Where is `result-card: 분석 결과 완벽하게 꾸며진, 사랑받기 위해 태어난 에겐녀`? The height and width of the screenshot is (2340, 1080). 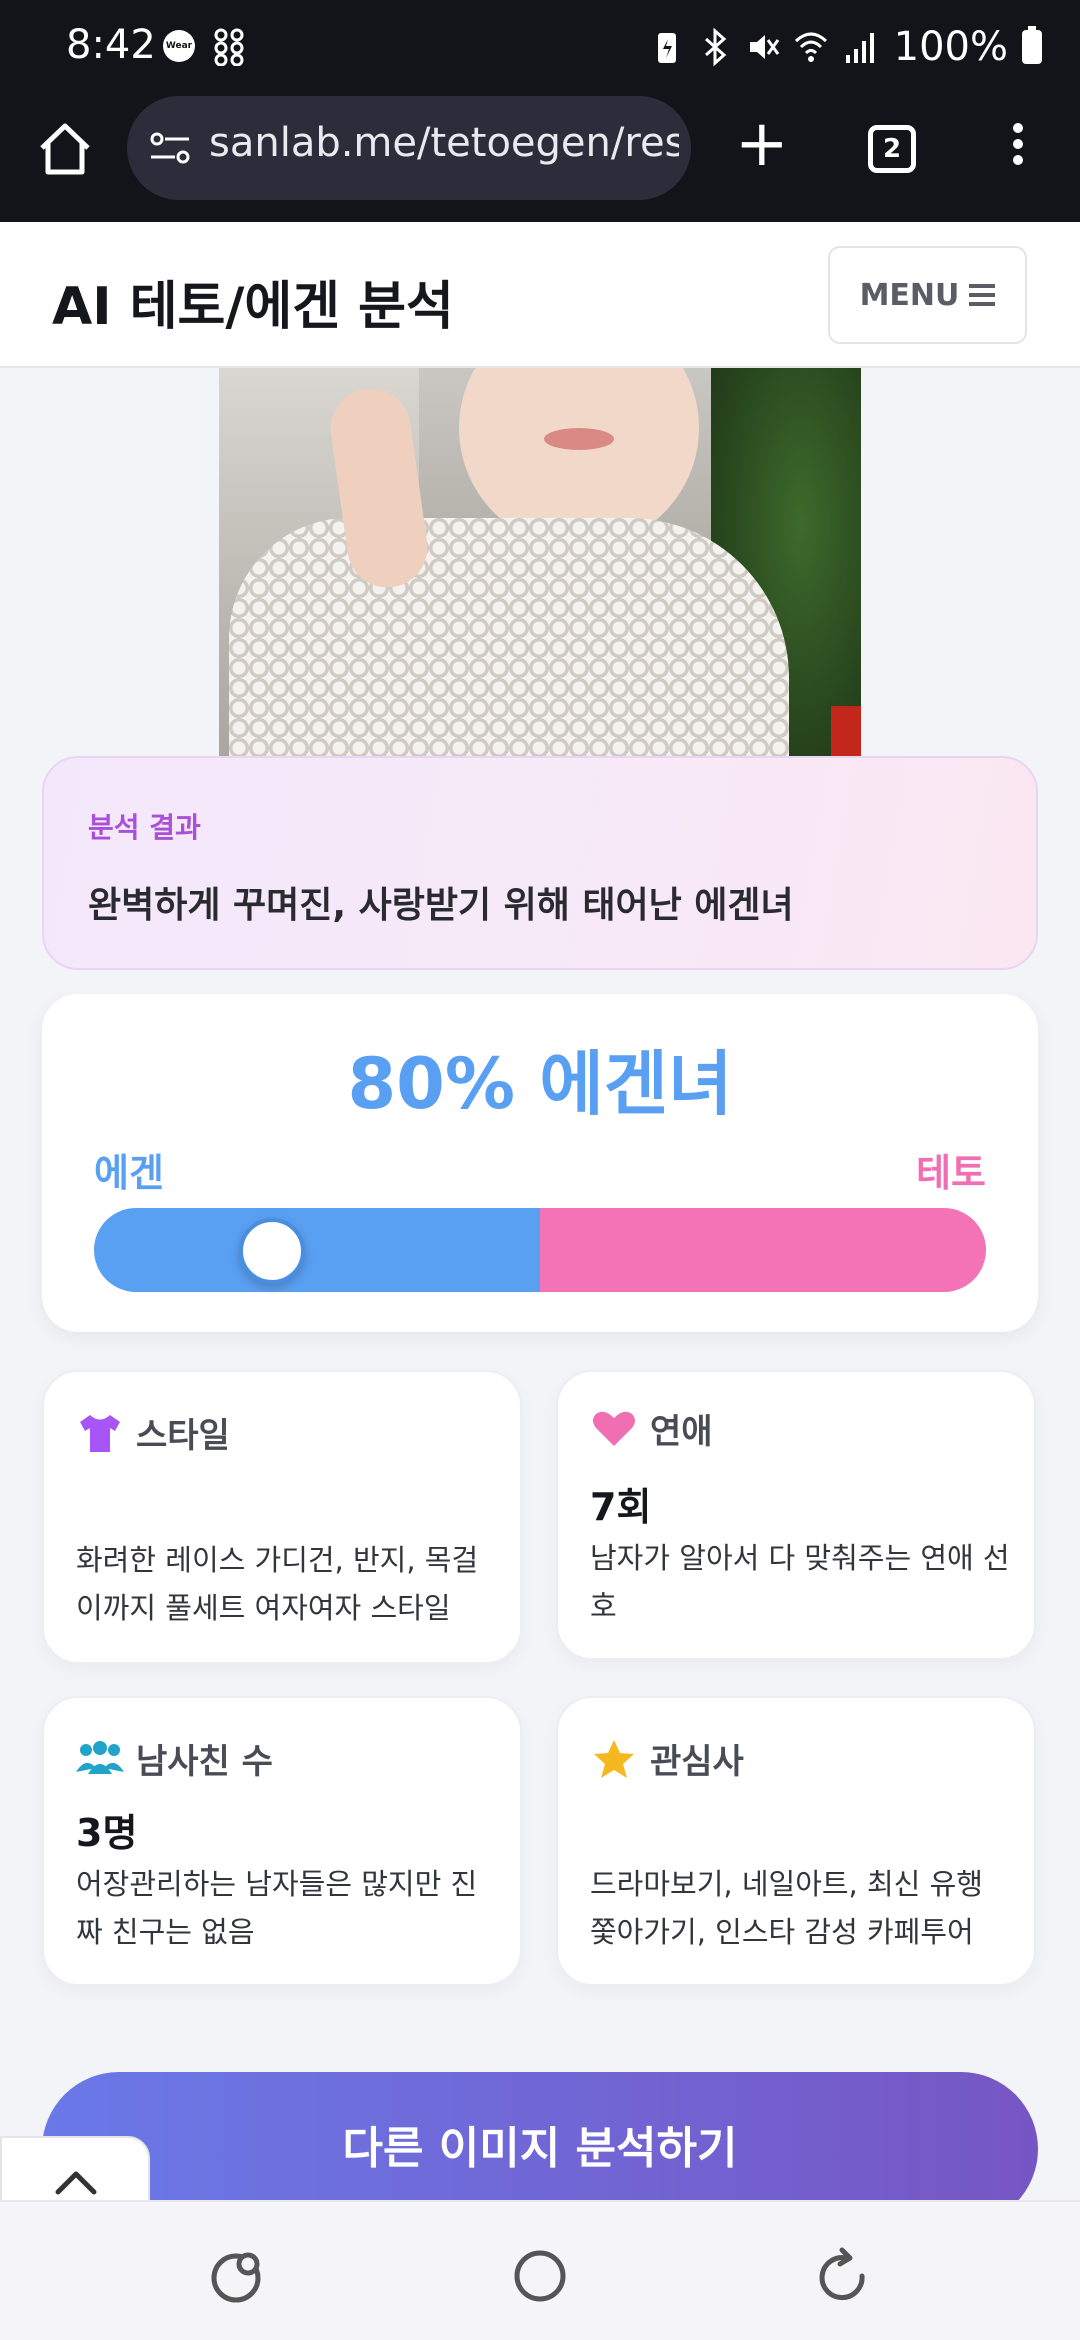
result-card: 분석 결과 완벽하게 꾸며진, 사랑받기 위해 태어난 에겐녀 is located at coordinates (540, 863).